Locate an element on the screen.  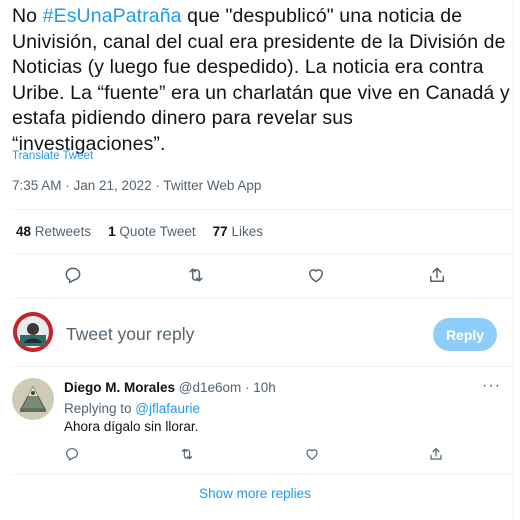
avatar-image is located at coordinates (33, 332).